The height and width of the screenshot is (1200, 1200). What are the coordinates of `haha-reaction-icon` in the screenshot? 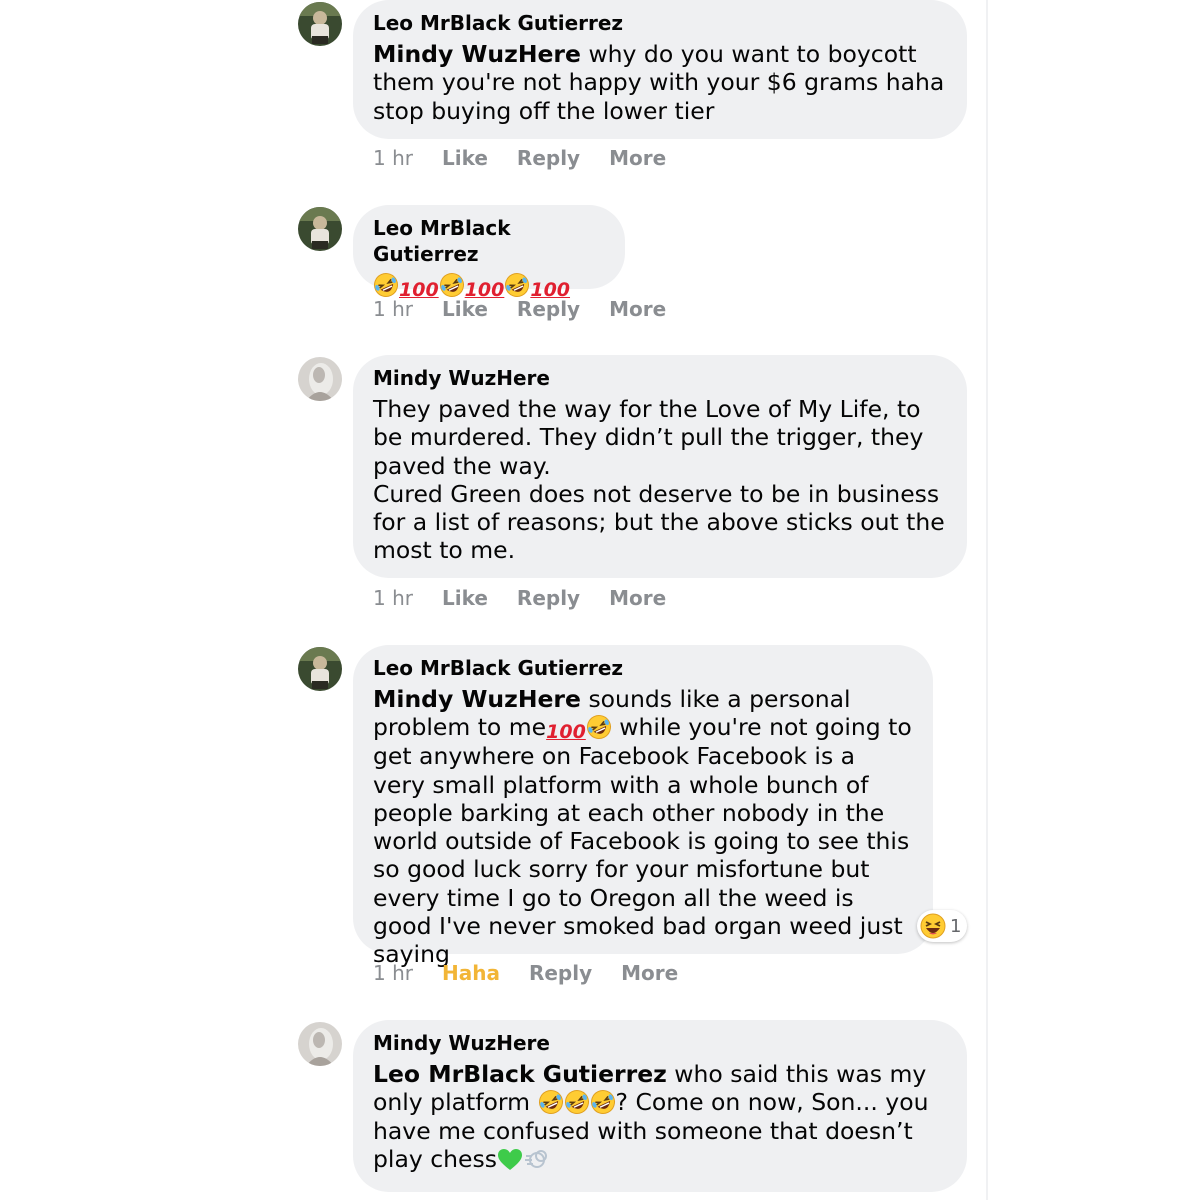 It's located at (933, 926).